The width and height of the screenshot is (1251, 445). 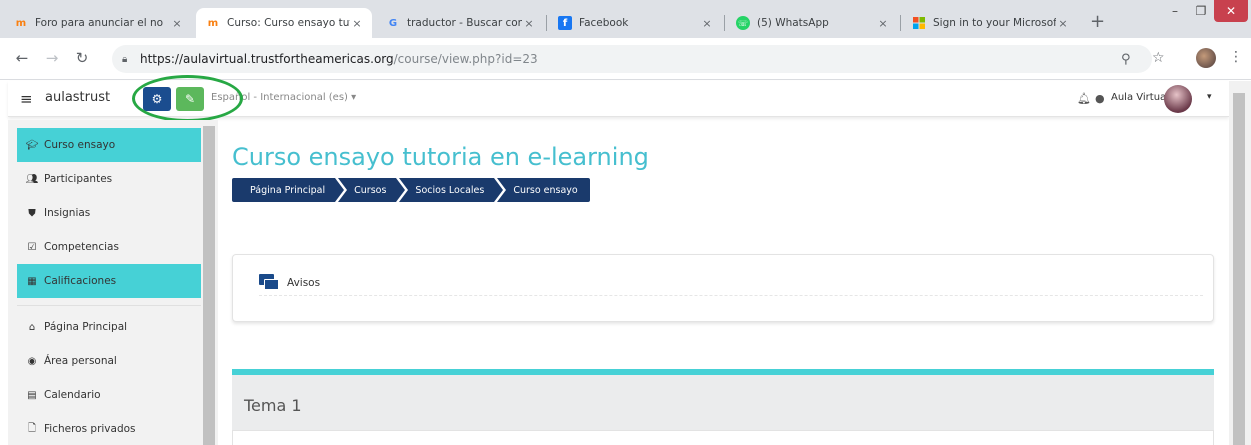 What do you see at coordinates (464, 23) in the screenshot?
I see `tab-title: traductor - Buscar con G` at bounding box center [464, 23].